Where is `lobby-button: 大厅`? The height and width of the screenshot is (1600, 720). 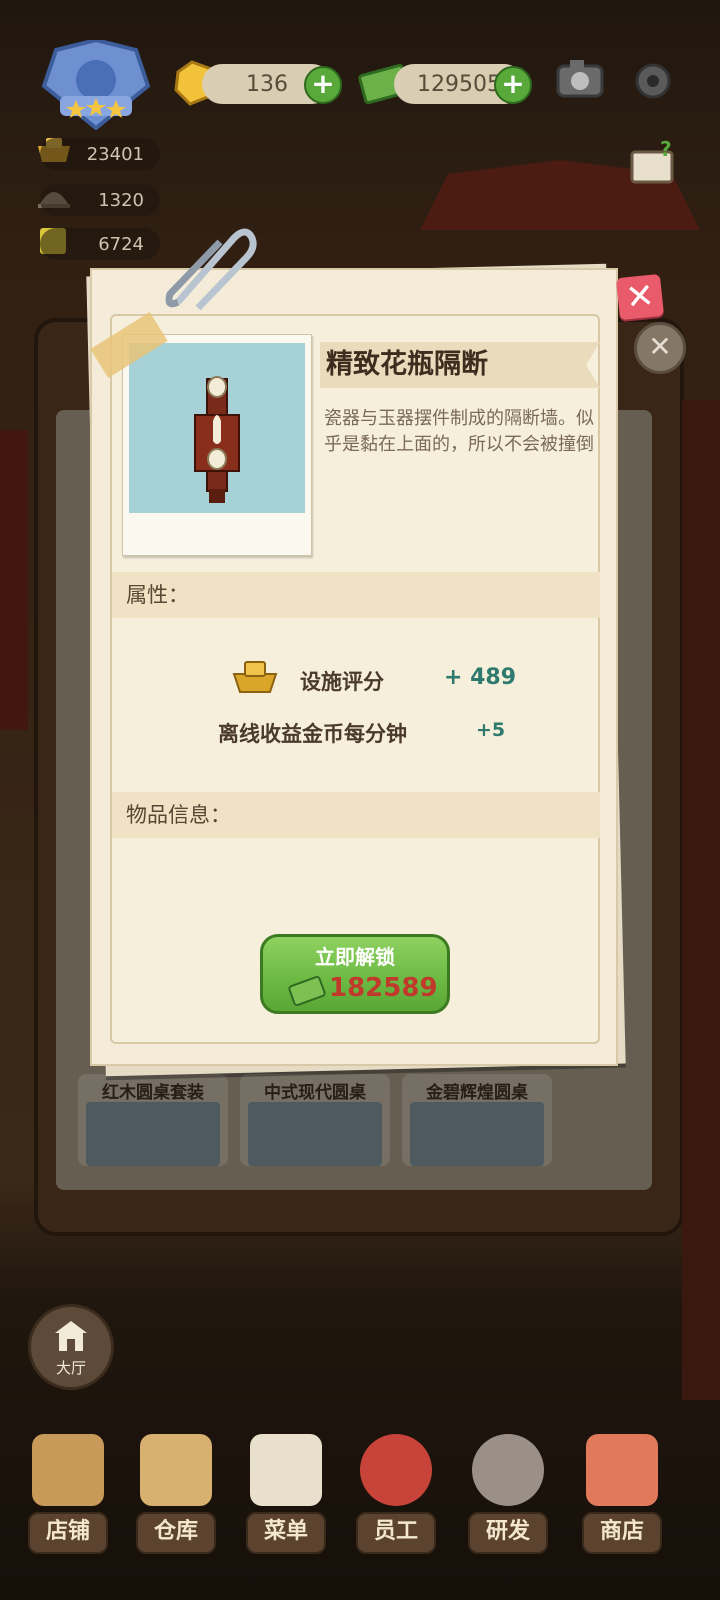 lobby-button: 大厅 is located at coordinates (71, 1347).